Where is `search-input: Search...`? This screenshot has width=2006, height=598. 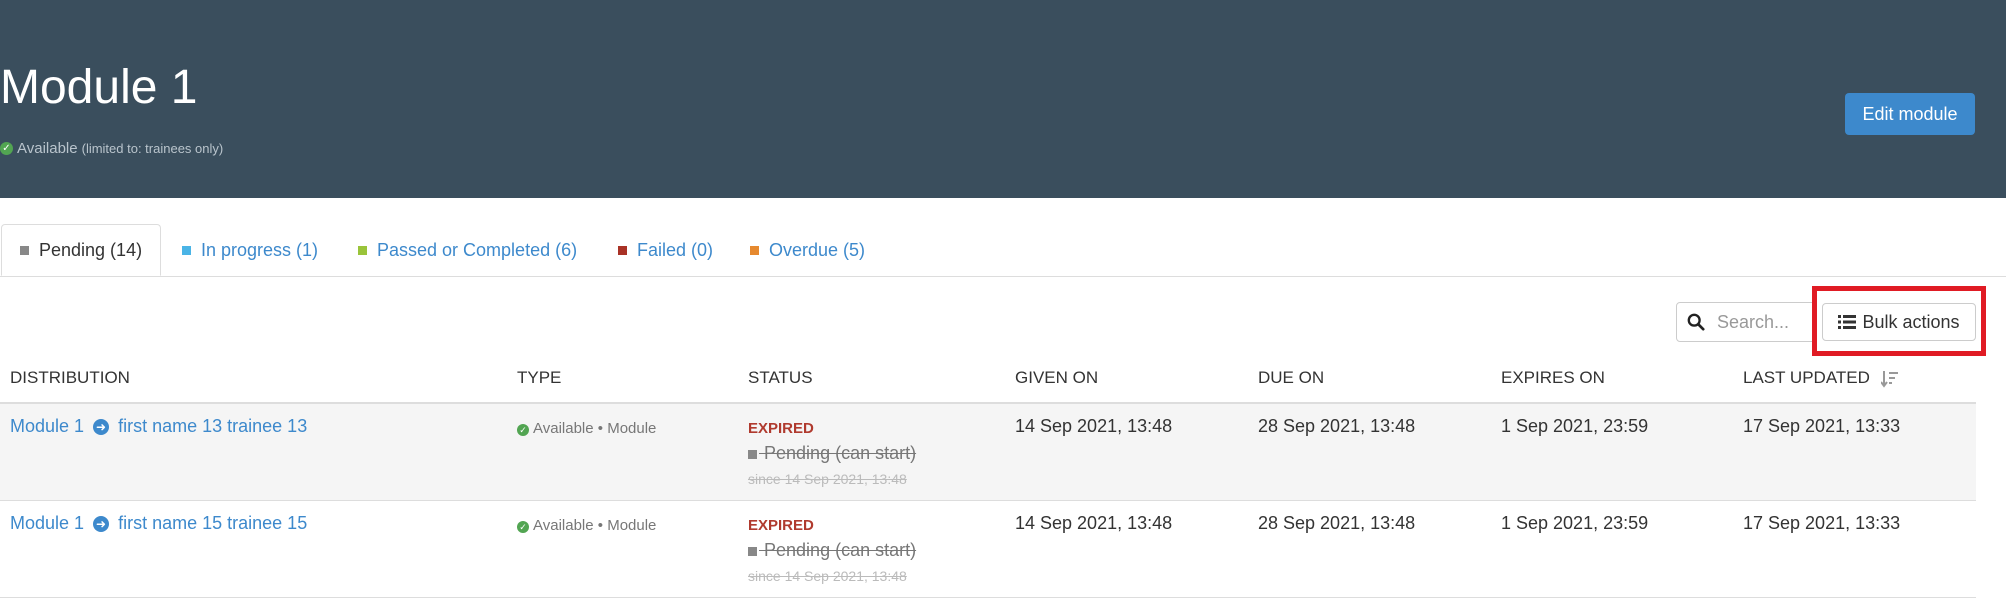 search-input: Search... is located at coordinates (1746, 322).